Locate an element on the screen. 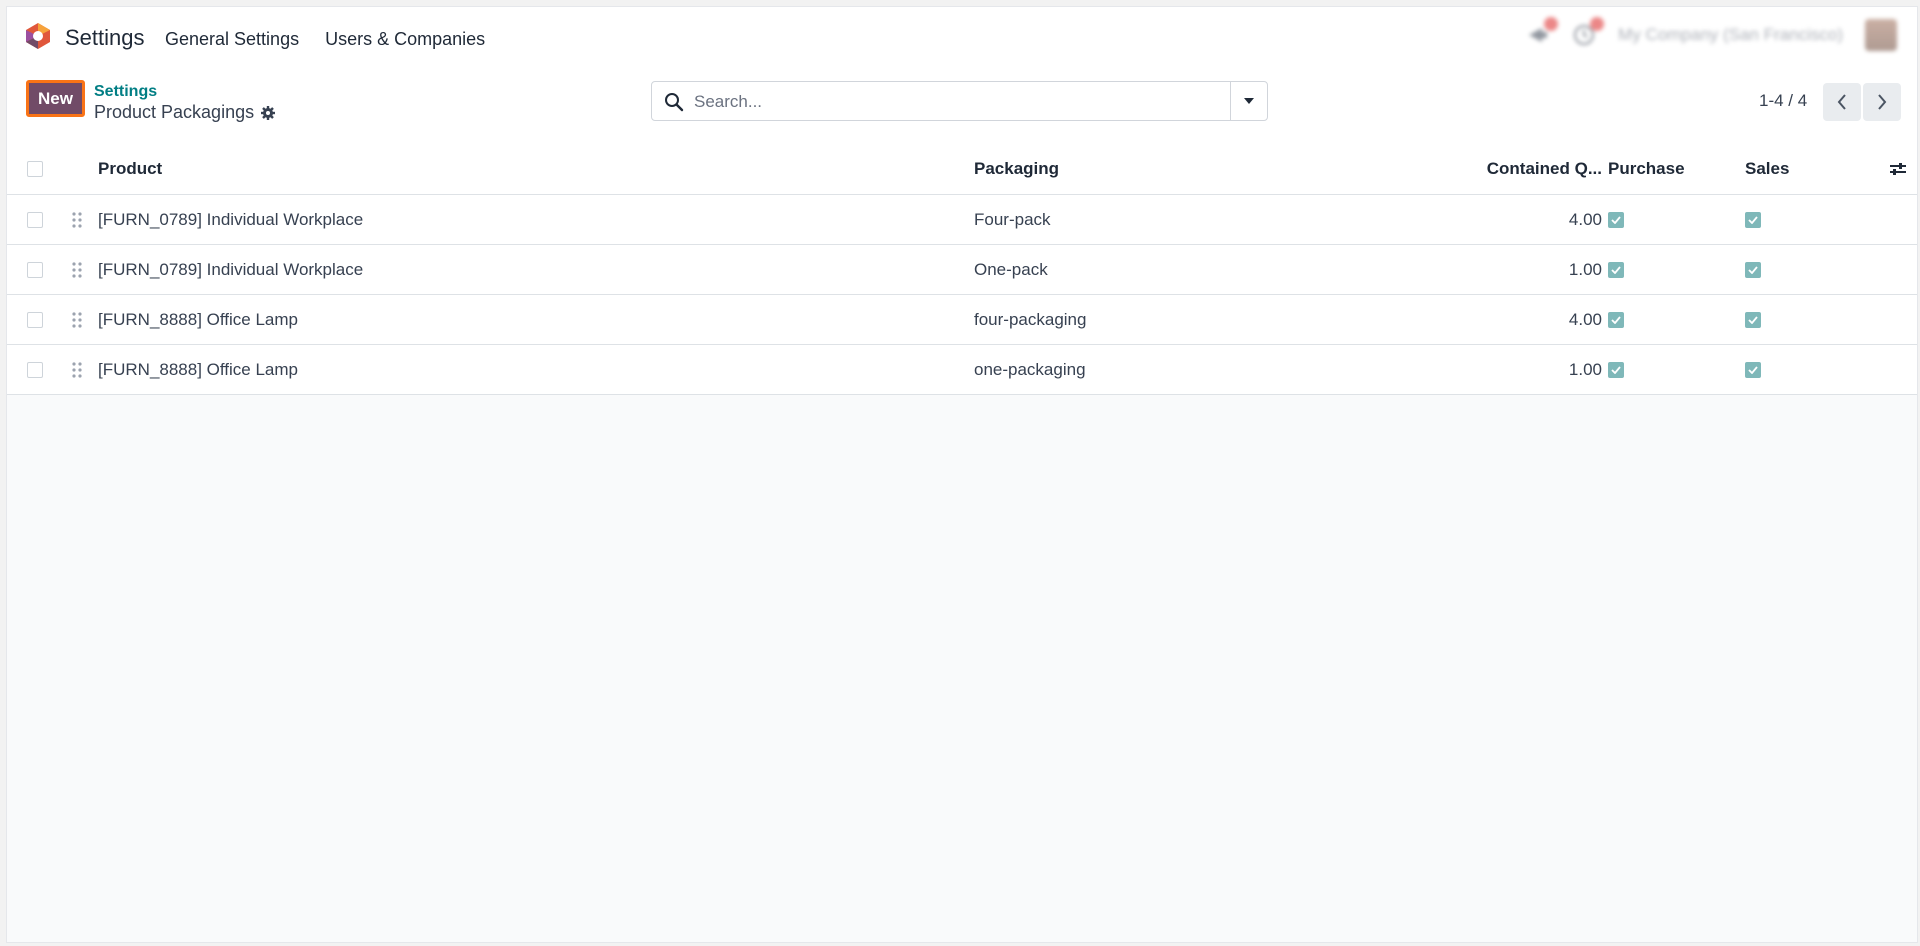 The image size is (1920, 946). select-all-checkbox is located at coordinates (35, 169).